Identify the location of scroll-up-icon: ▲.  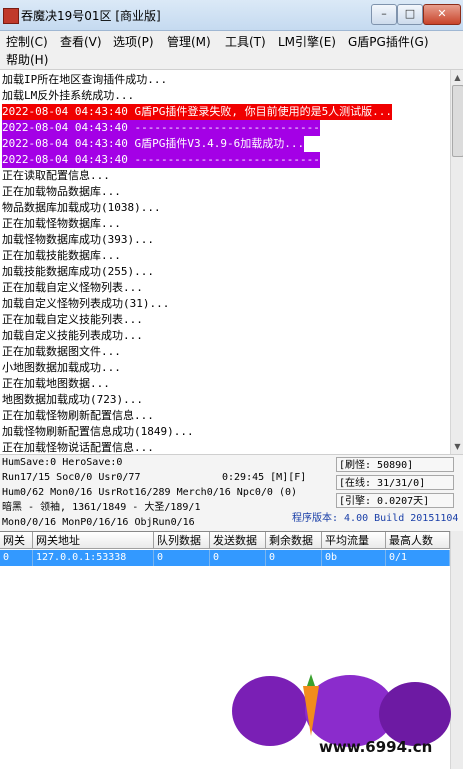
(457, 77).